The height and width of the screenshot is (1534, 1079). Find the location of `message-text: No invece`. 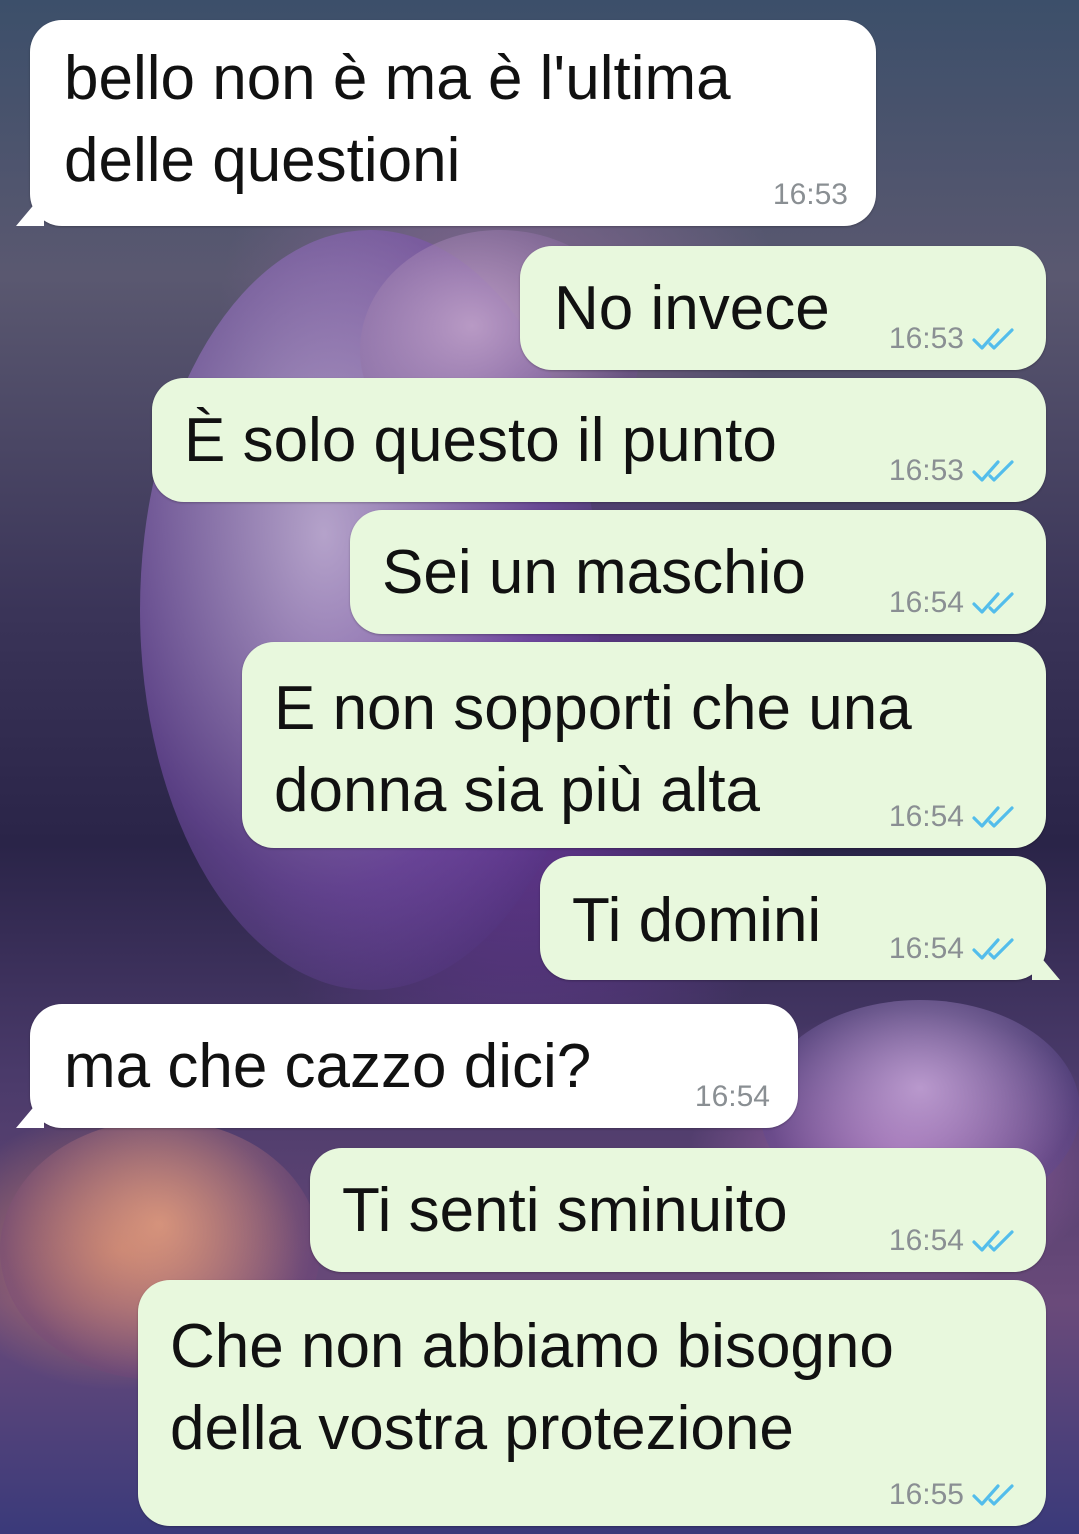

message-text: No invece is located at coordinates (692, 309).